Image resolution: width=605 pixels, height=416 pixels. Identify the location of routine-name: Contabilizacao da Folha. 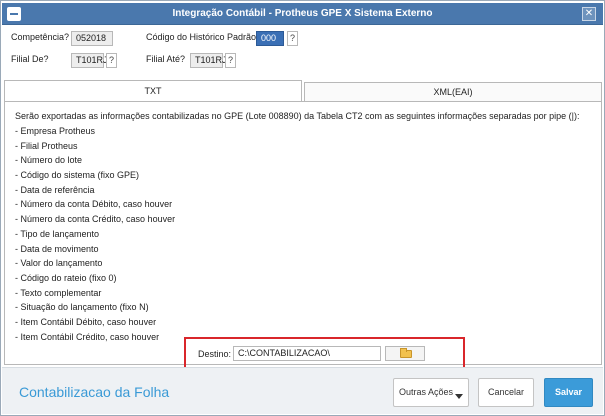
(94, 392).